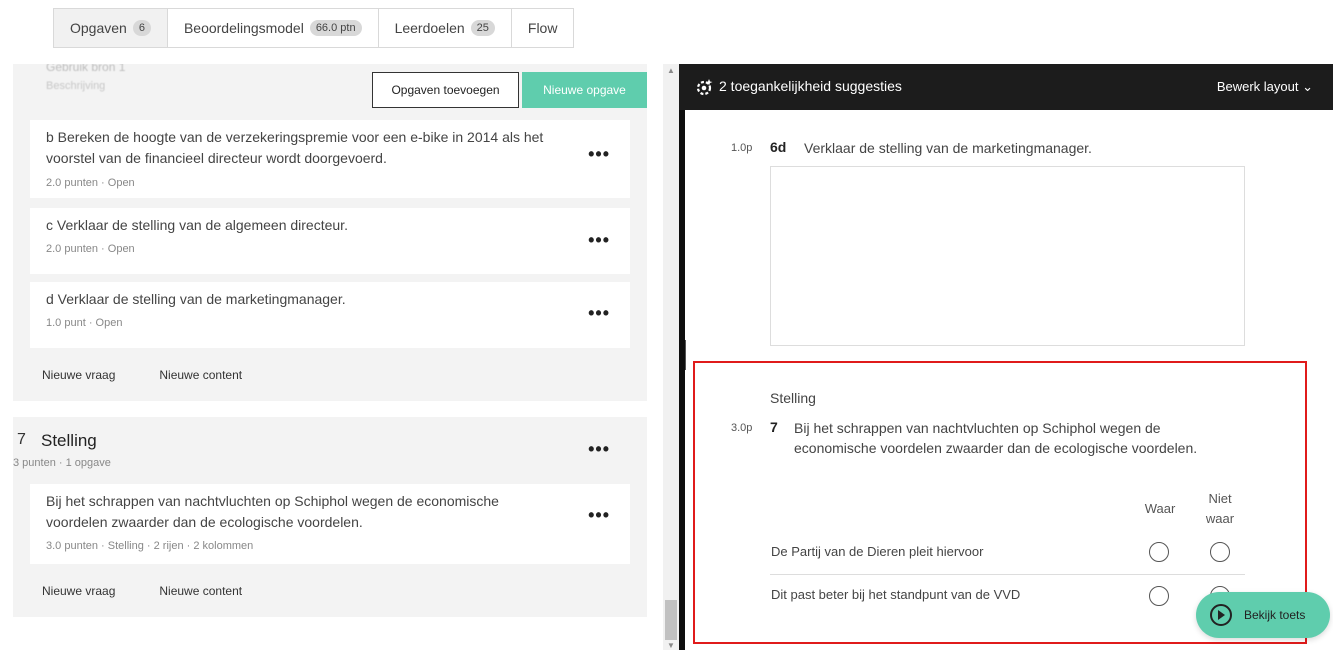 This screenshot has height=650, width=1333. I want to click on radio-false-row1, so click(1220, 552).